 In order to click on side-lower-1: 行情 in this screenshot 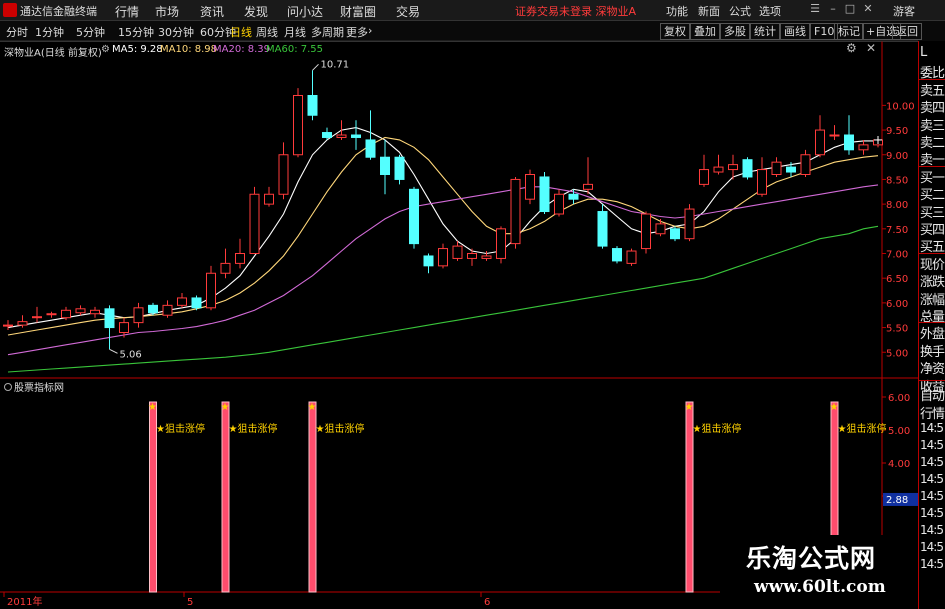, I will do `click(932, 412)`.